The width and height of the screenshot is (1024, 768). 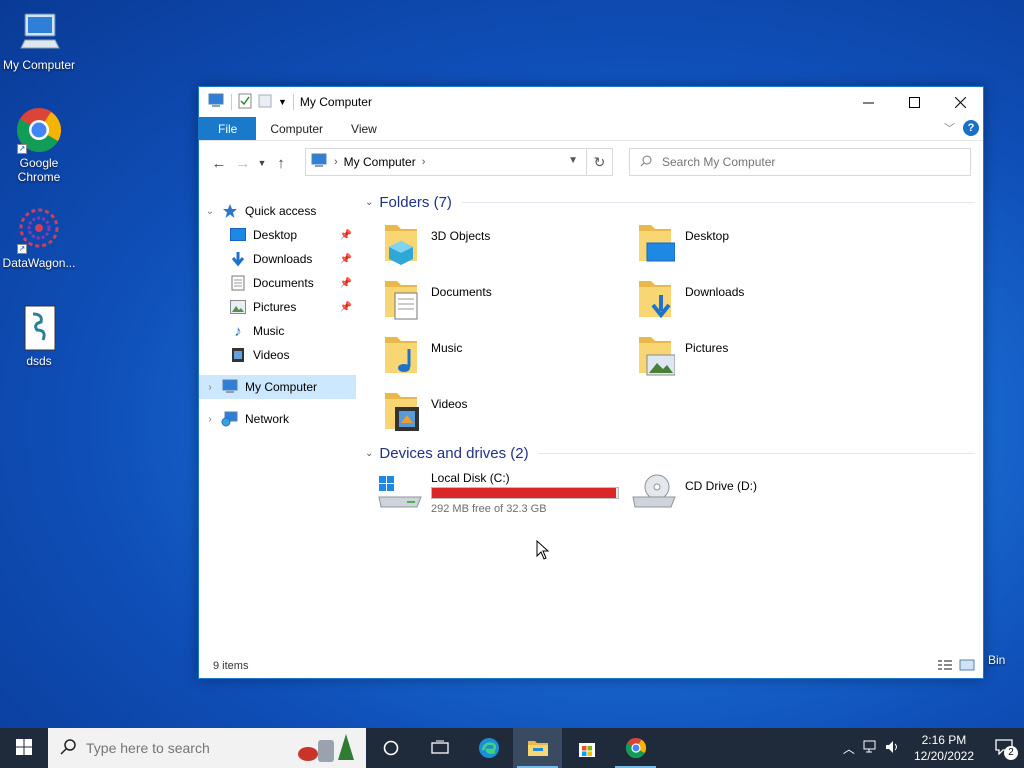 What do you see at coordinates (277, 283) in the screenshot?
I see `nav-item-documents: Documents 📌` at bounding box center [277, 283].